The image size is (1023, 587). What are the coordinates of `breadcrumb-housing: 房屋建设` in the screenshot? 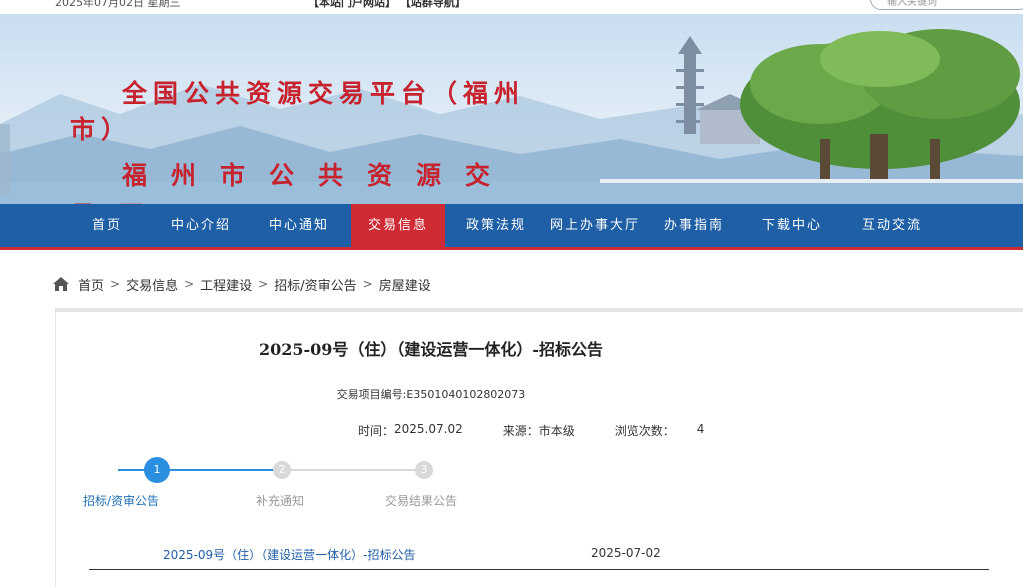 It's located at (405, 284).